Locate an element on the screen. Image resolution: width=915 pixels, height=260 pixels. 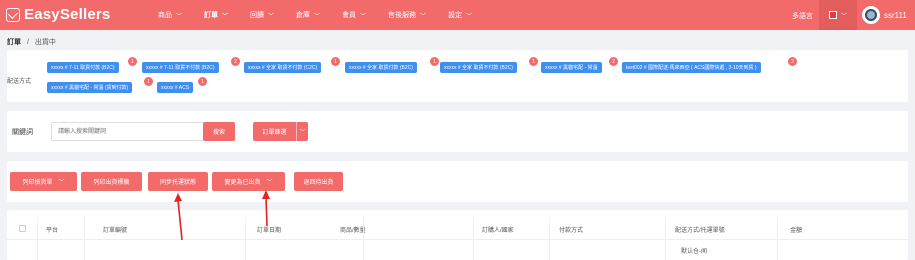
nav-orders-label: 訂單 is located at coordinates (211, 15).